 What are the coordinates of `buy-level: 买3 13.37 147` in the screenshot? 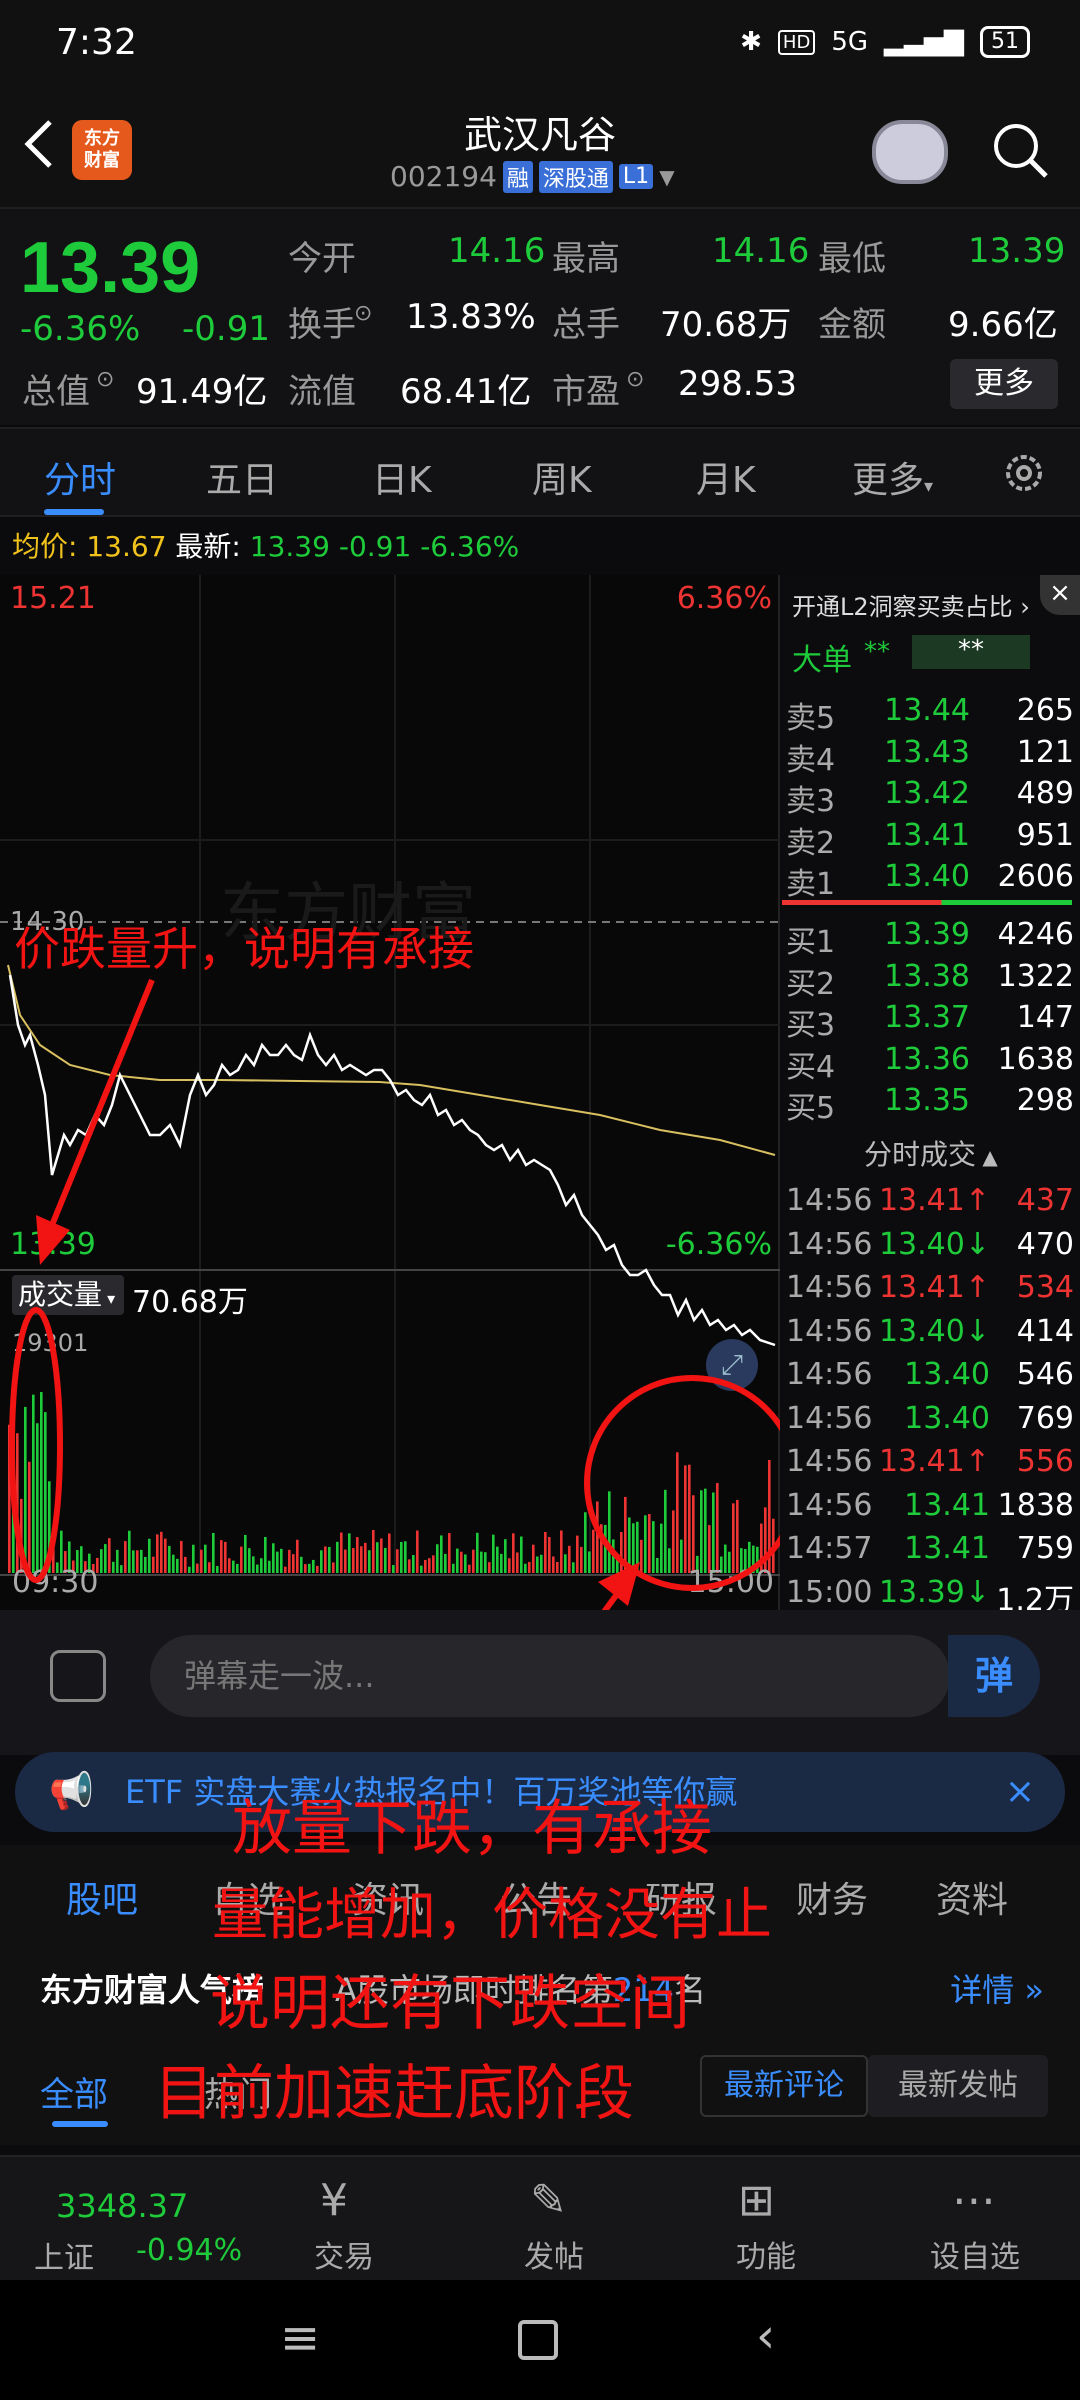 It's located at (931, 1021).